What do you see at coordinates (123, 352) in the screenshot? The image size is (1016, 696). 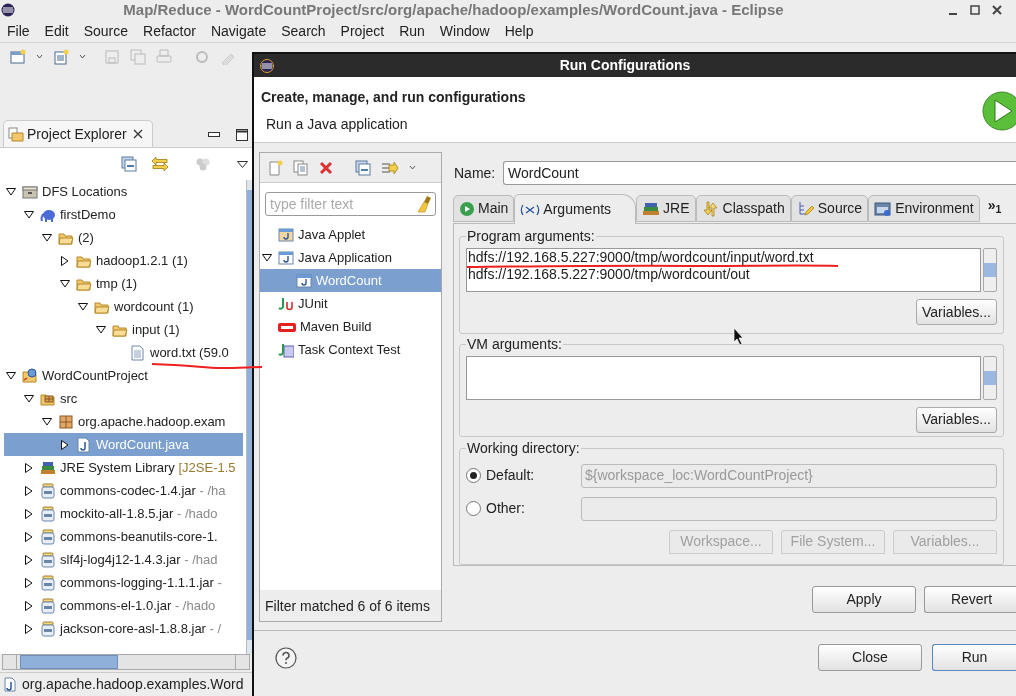 I see `tree-item: word.txt (59.0` at bounding box center [123, 352].